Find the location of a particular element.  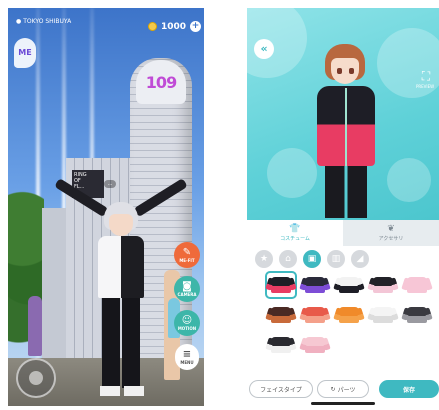

profile-menu-button: ME is located at coordinates (25, 53).